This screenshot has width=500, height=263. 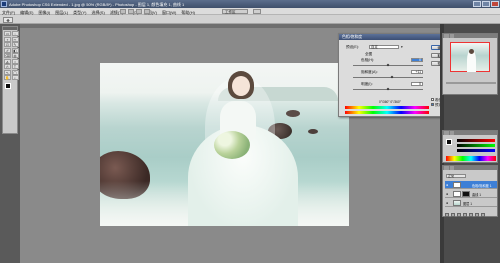 I want to click on maximize-button, so click(x=486, y=4).